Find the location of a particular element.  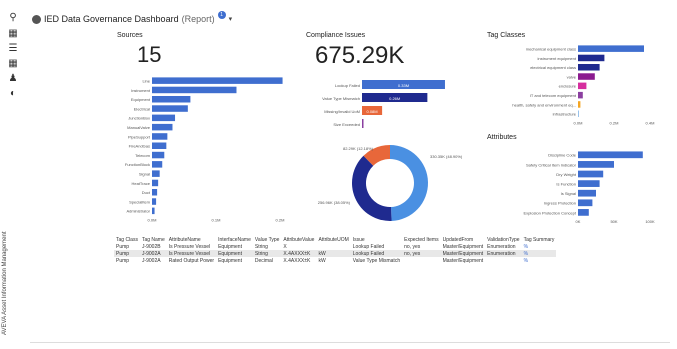

column-header: Value Type is located at coordinates (267, 239).